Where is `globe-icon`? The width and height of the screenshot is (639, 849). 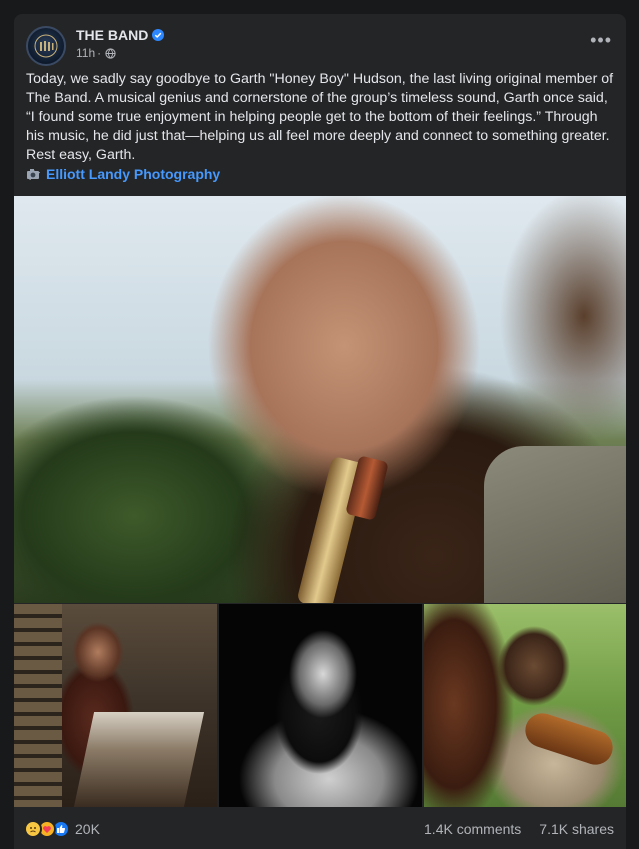
globe-icon is located at coordinates (110, 53).